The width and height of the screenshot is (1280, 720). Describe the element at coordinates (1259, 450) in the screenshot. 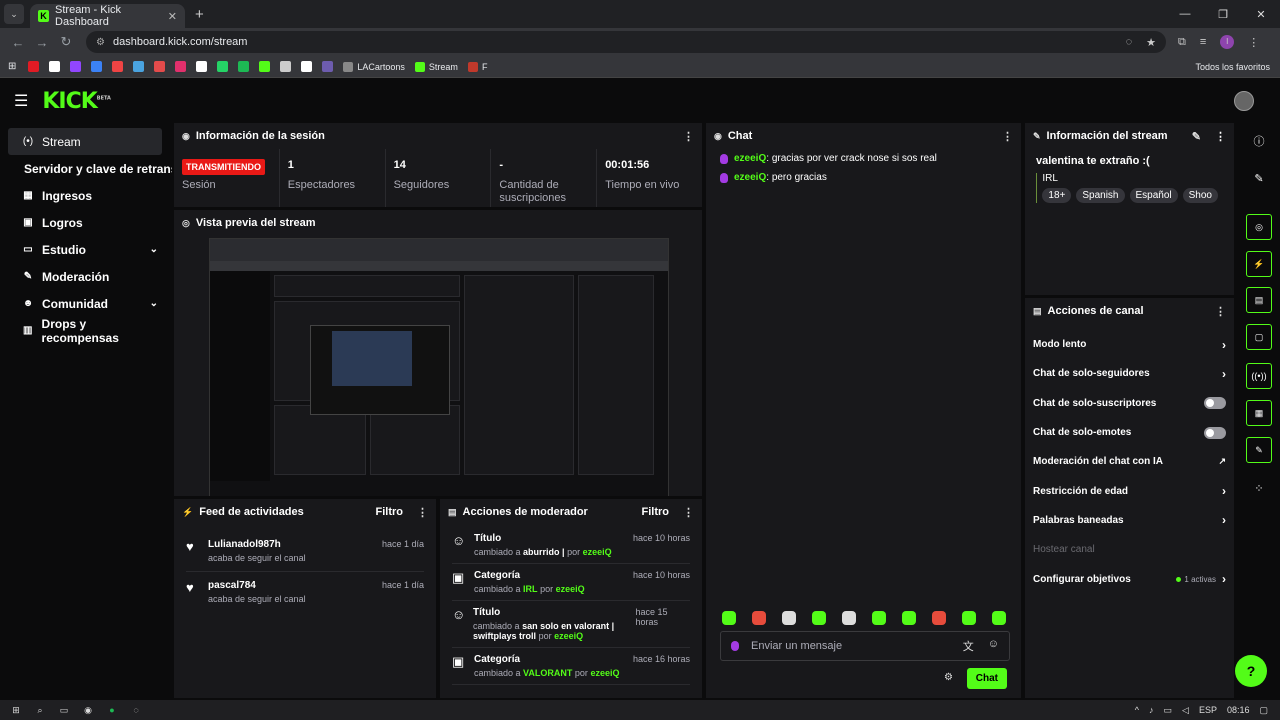

I see `wrench-icon: ✎` at that location.